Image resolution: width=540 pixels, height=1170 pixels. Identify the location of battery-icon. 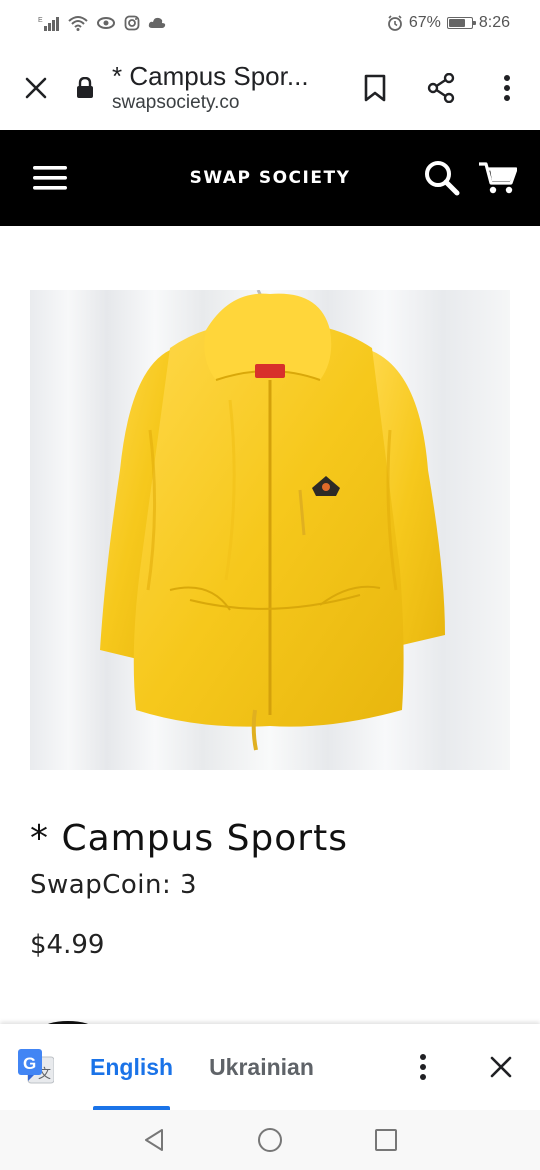
(461, 23).